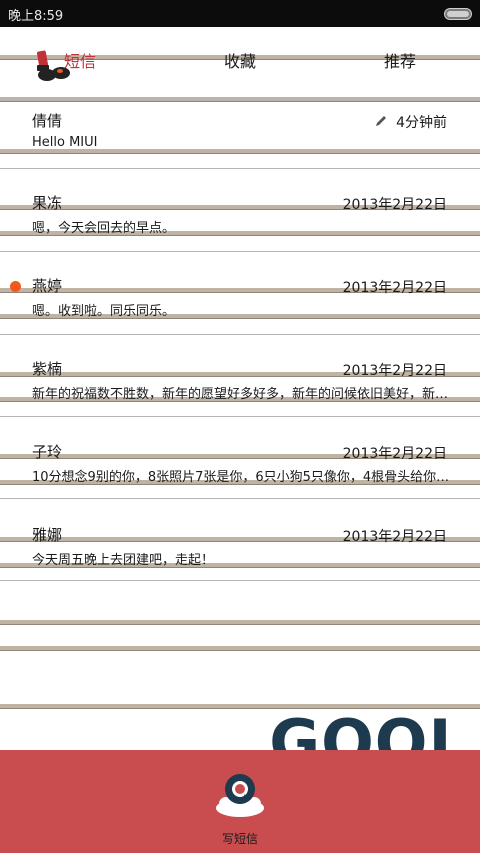 The height and width of the screenshot is (853, 480). Describe the element at coordinates (47, 452) in the screenshot. I see `contact-name: 子玲` at that location.